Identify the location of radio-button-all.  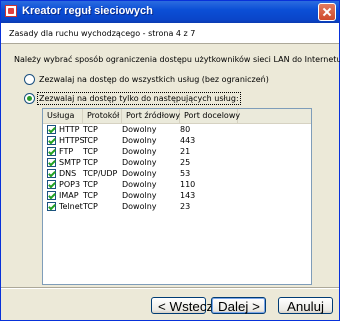
(29, 79).